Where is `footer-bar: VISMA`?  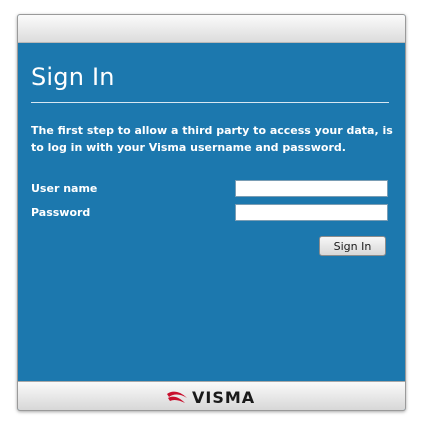 footer-bar: VISMA is located at coordinates (211, 395).